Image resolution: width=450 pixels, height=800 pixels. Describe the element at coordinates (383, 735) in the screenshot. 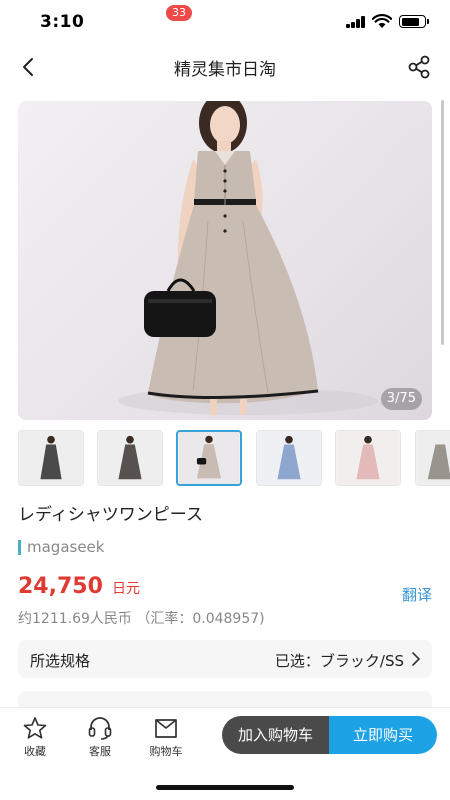

I see `buy-now-button: 立即购买` at that location.